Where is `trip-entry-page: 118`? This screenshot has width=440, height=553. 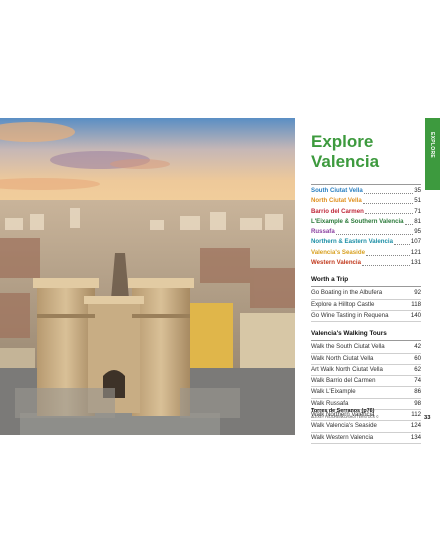 trip-entry-page: 118 is located at coordinates (416, 304).